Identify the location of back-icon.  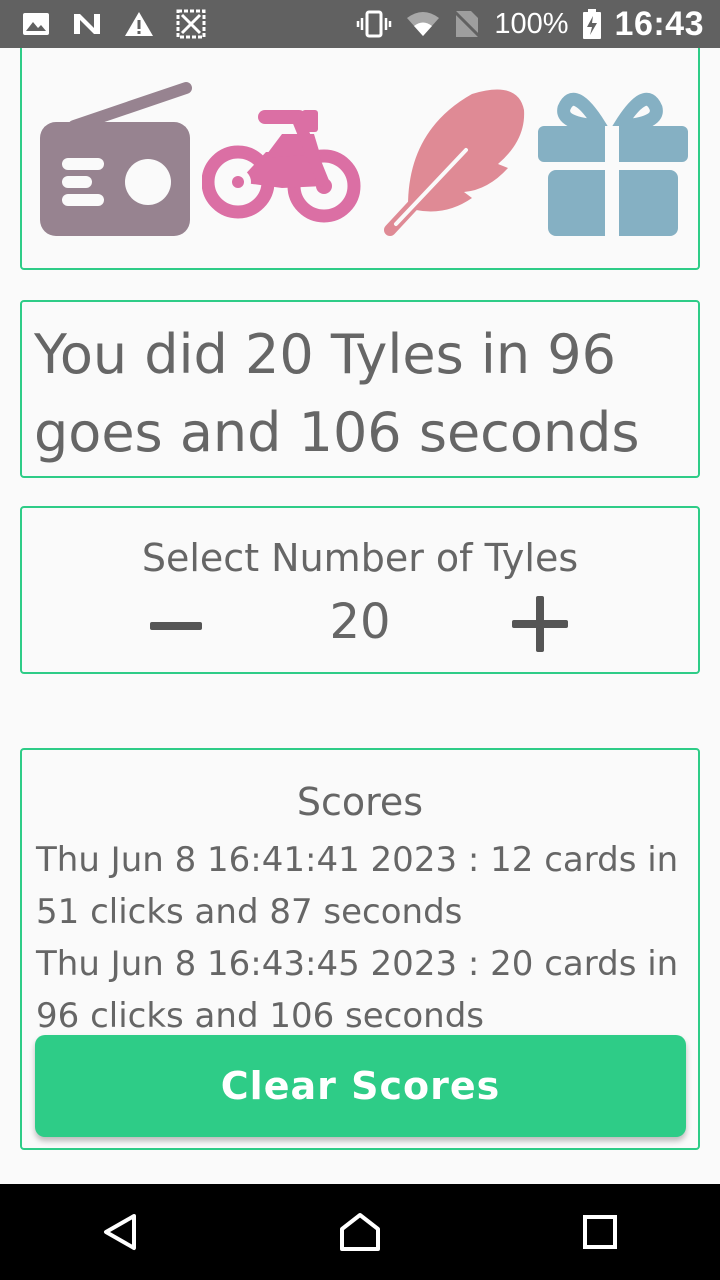
(120, 1232).